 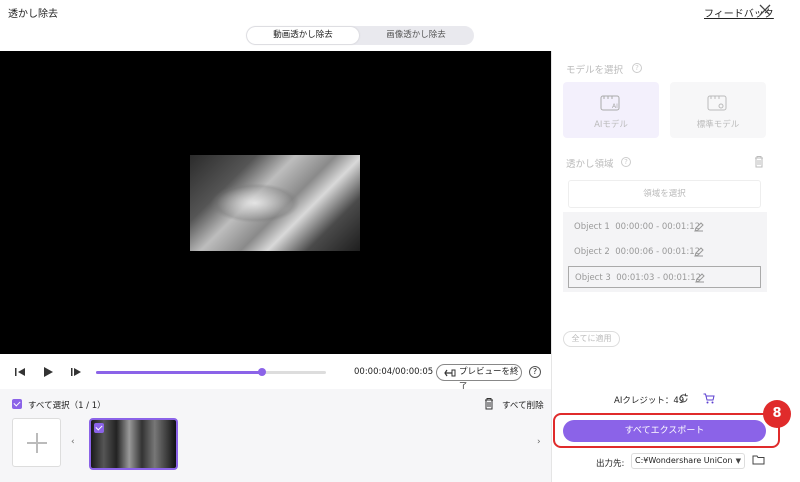 What do you see at coordinates (659, 278) in the screenshot?
I see `object-range: 00:01:03 - 00:01:12` at bounding box center [659, 278].